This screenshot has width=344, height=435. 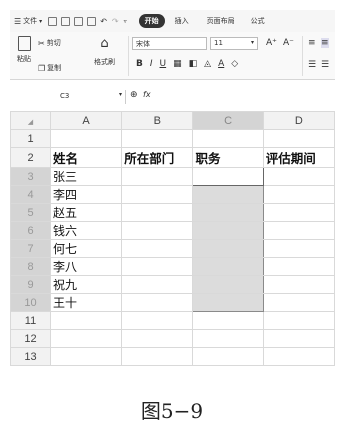 I want to click on row-header: 10, so click(x=30, y=302).